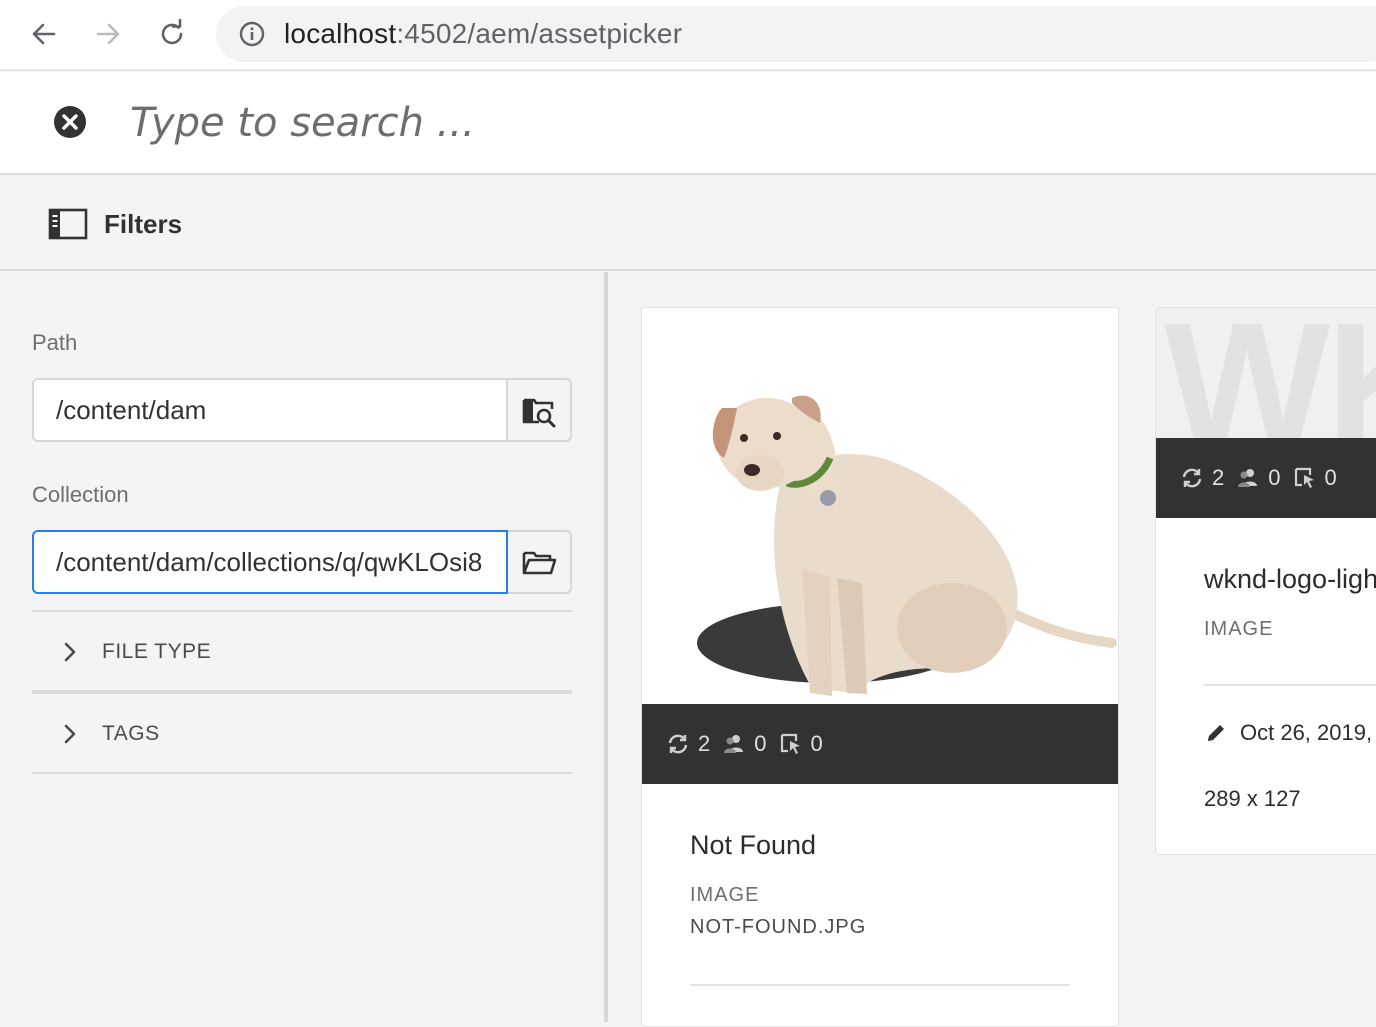  What do you see at coordinates (753, 845) in the screenshot?
I see `asset-title: Not Found` at bounding box center [753, 845].